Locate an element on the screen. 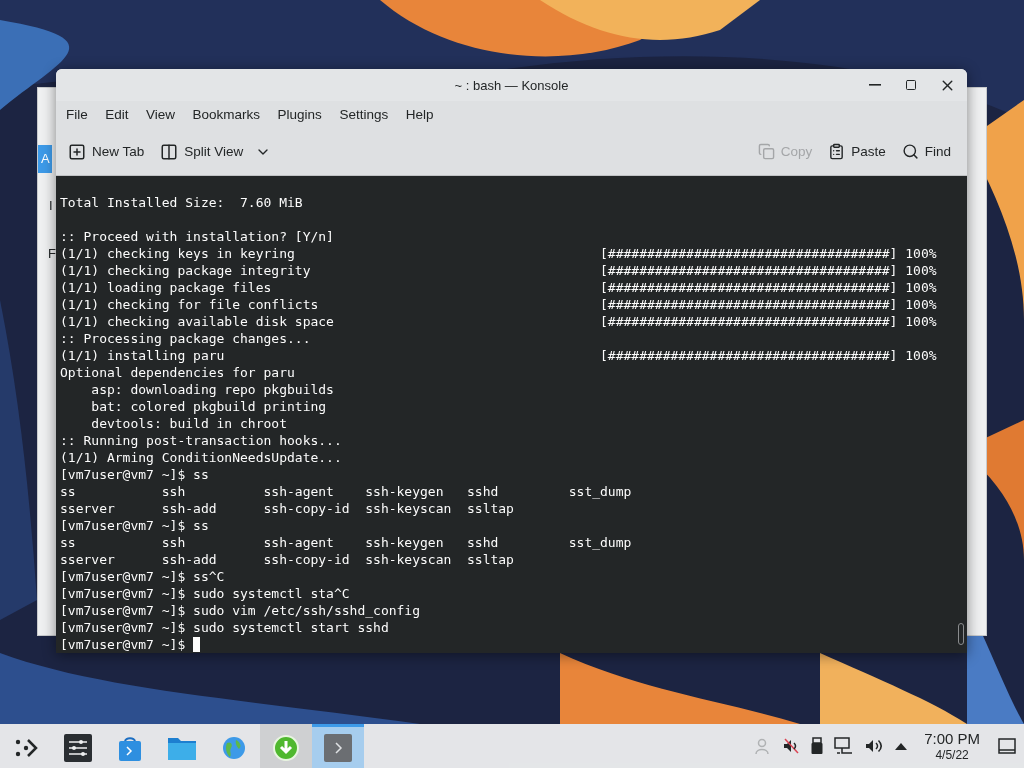  terminal-line: [vm7user@vm7 ~]$ ss^C is located at coordinates (142, 576).